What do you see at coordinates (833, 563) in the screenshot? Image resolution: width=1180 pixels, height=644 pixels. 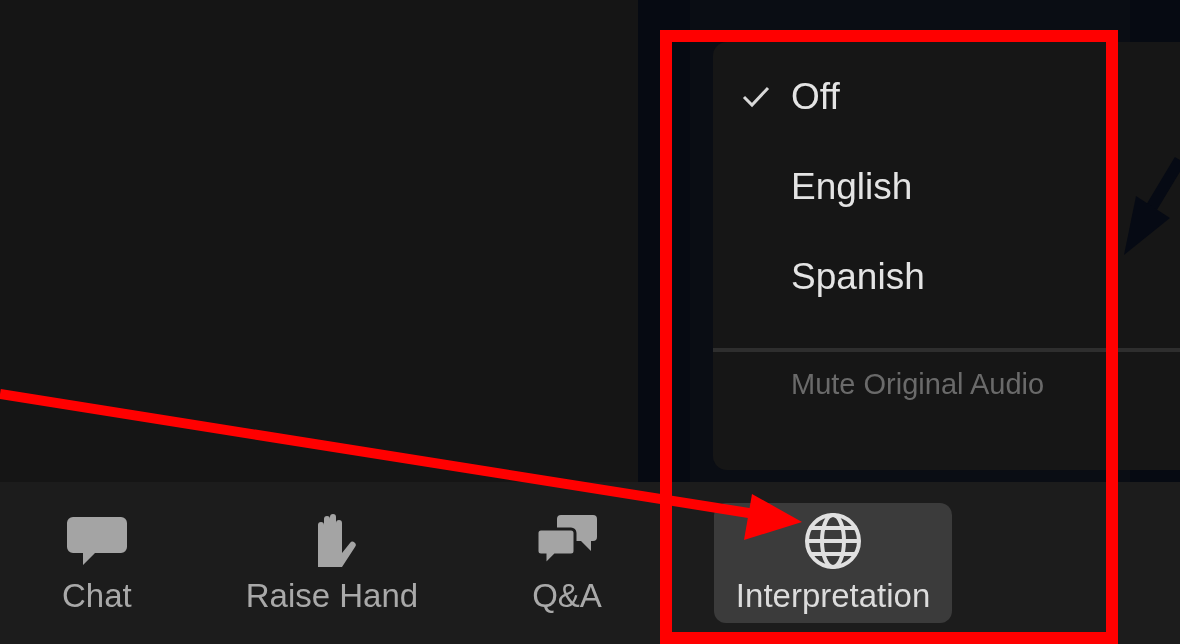 I see `toolbar-button: Interpretation` at bounding box center [833, 563].